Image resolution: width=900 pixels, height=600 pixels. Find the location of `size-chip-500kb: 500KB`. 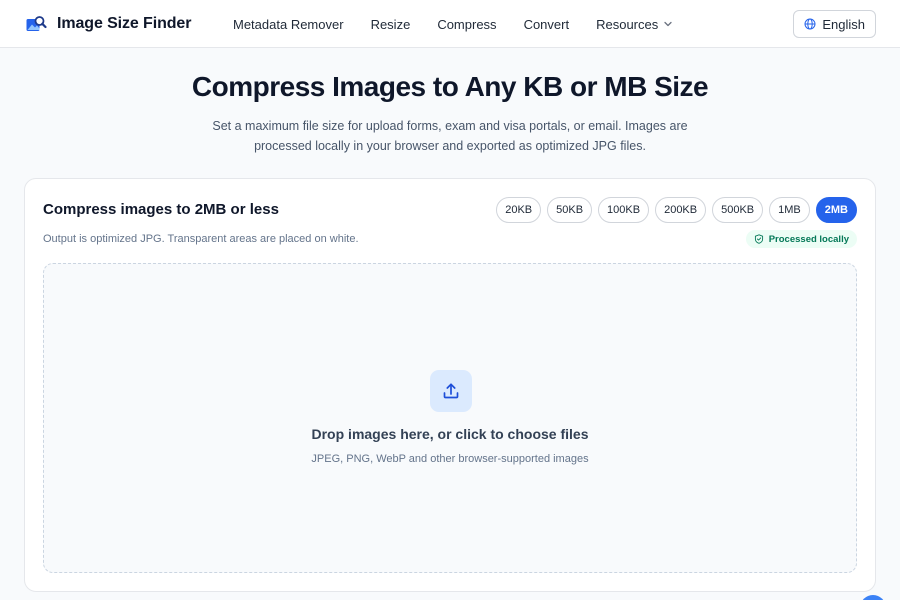

size-chip-500kb: 500KB is located at coordinates (738, 210).